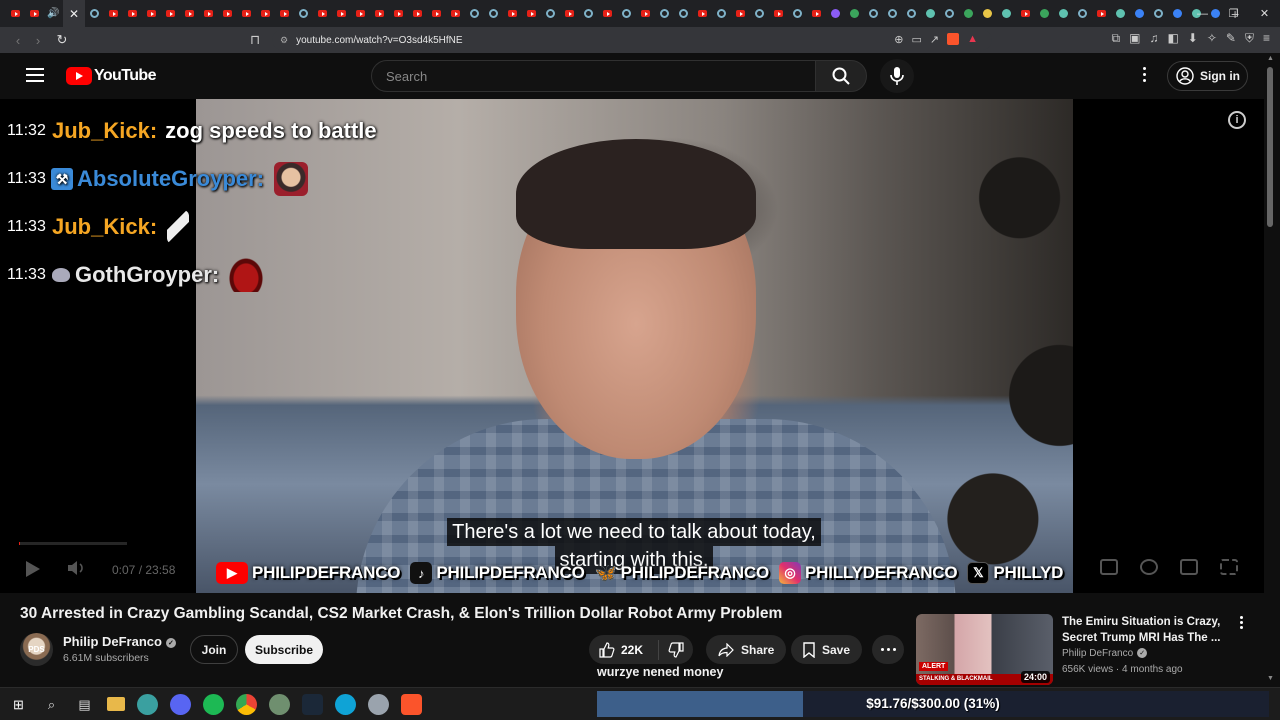 Image resolution: width=1280 pixels, height=720 pixels. Describe the element at coordinates (1266, 38) in the screenshot. I see `menu-icon: ≡` at that location.